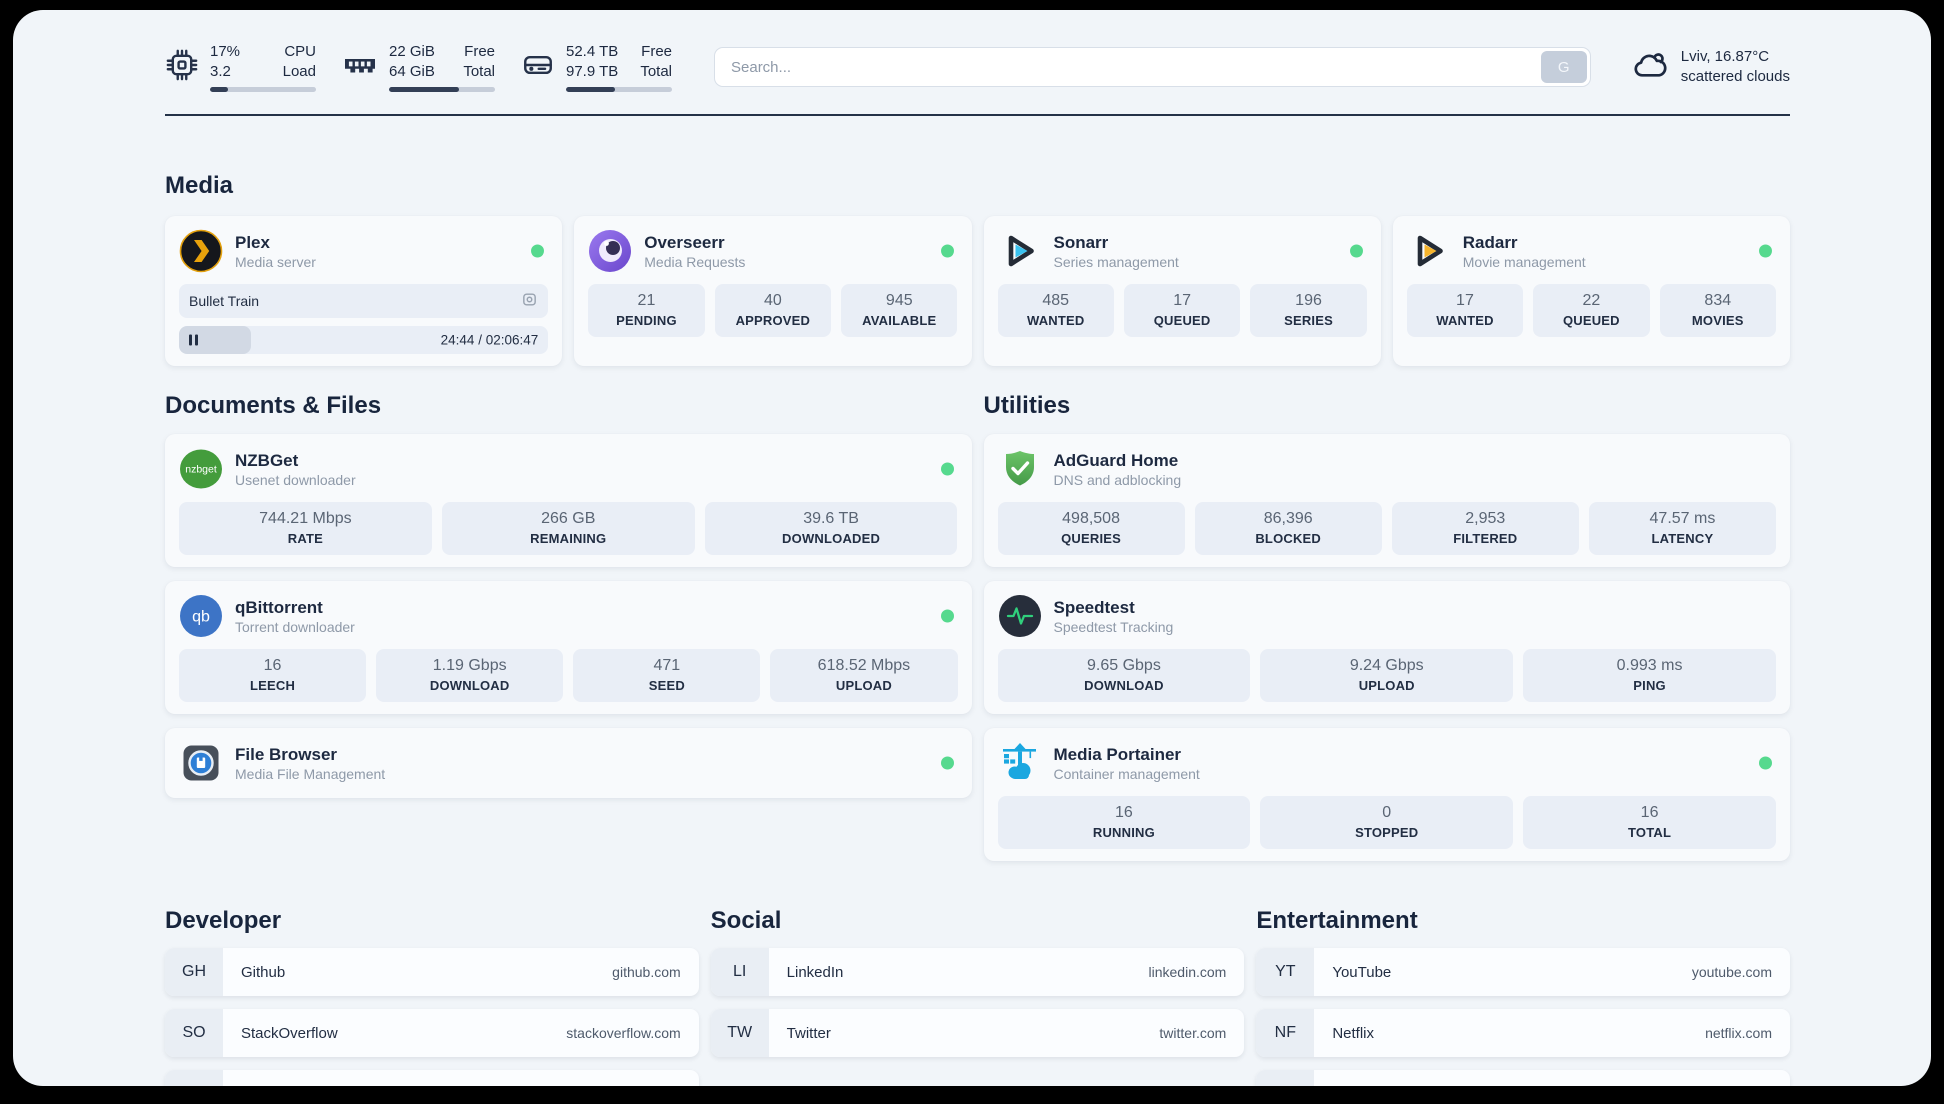 This screenshot has height=1104, width=1944. What do you see at coordinates (194, 1033) in the screenshot?
I see `bookmark-abbr: SO` at bounding box center [194, 1033].